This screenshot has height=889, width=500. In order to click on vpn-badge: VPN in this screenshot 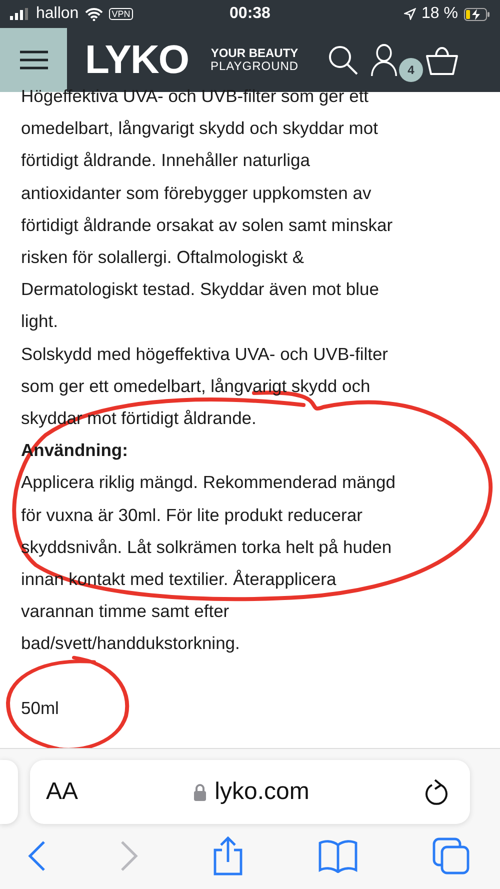, I will do `click(121, 14)`.